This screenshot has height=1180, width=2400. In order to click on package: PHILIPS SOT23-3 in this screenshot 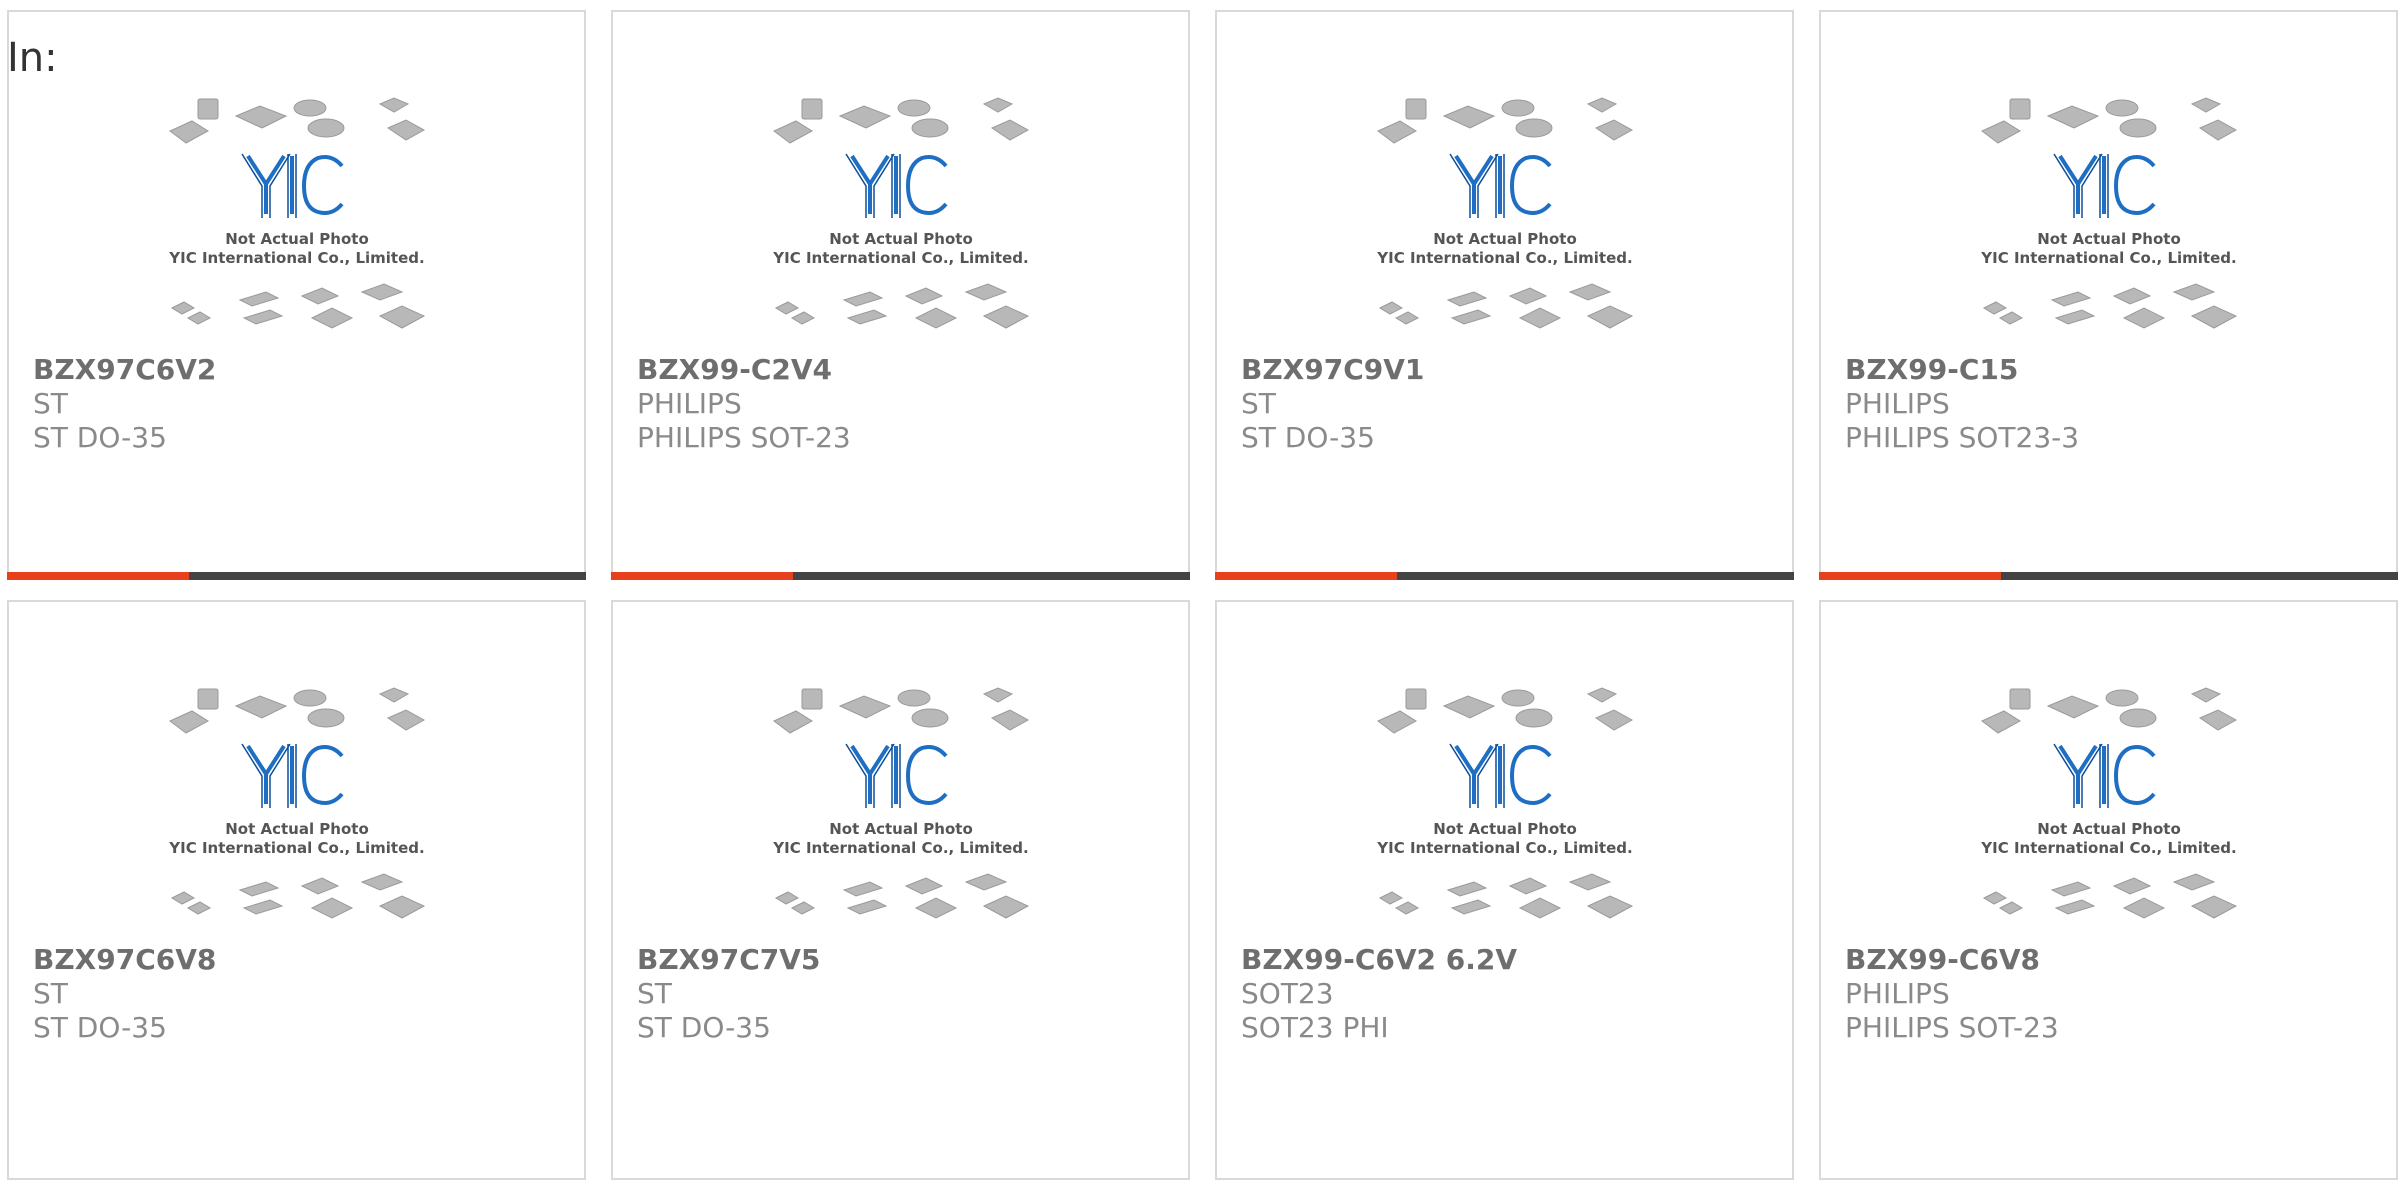, I will do `click(1962, 437)`.